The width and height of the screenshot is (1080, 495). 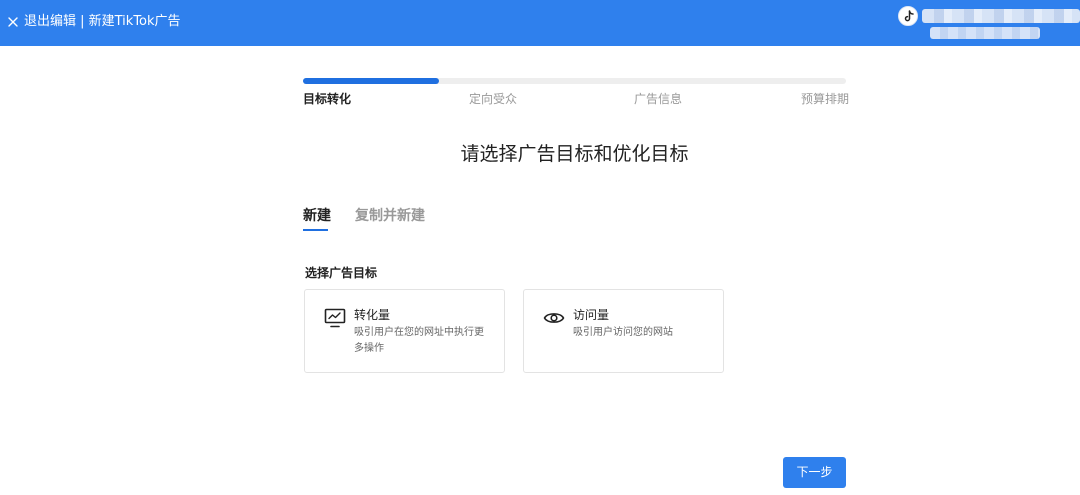 What do you see at coordinates (419, 340) in the screenshot?
I see `card-description: 吸引用户在您的网址中执行更多操作` at bounding box center [419, 340].